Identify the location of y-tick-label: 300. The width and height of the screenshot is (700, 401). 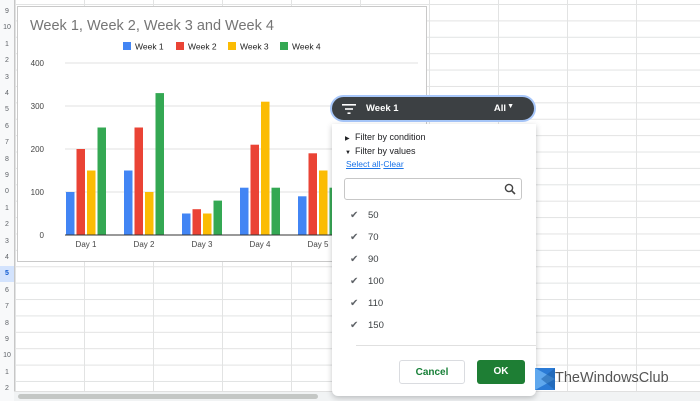
(38, 106).